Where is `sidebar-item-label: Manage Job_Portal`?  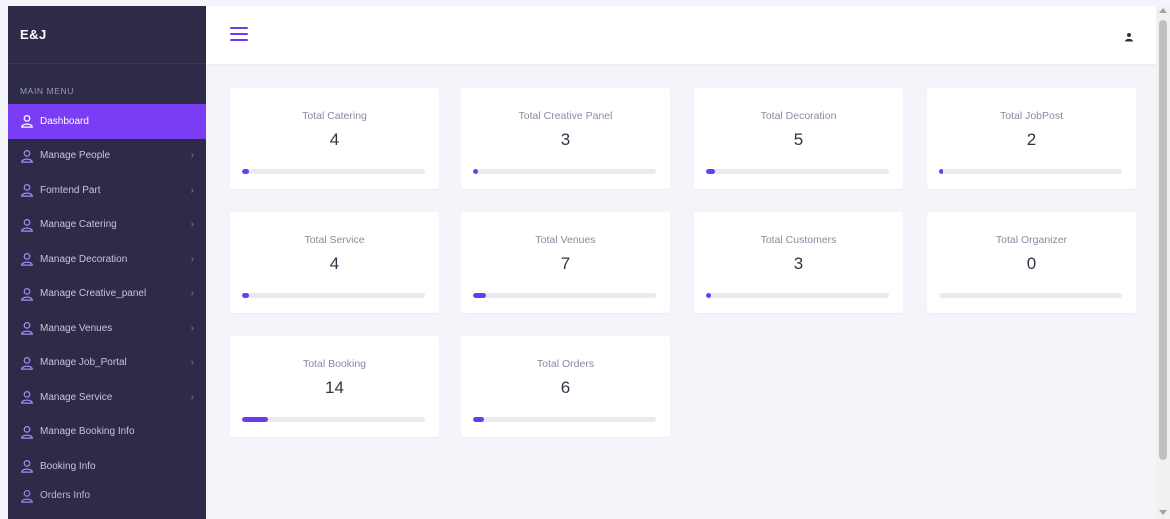
sidebar-item-label: Manage Job_Portal is located at coordinates (83, 363).